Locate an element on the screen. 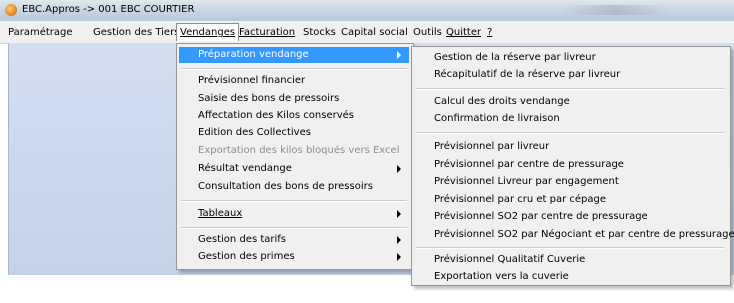 This screenshot has height=303, width=734. menu-item-label: Prévisionnel Qualitatif Cuverie is located at coordinates (510, 259).